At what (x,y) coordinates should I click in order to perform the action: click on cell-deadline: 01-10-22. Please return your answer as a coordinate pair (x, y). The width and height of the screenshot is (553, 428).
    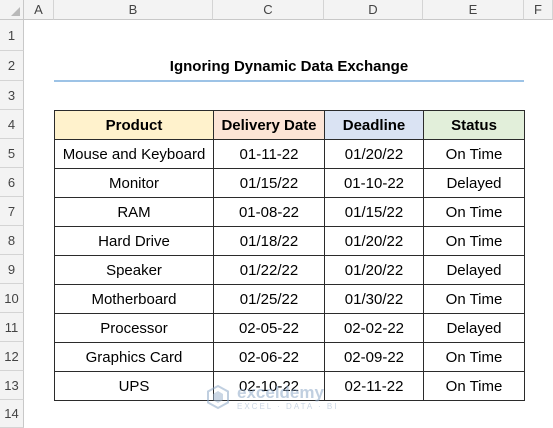
    Looking at the image, I should click on (374, 183).